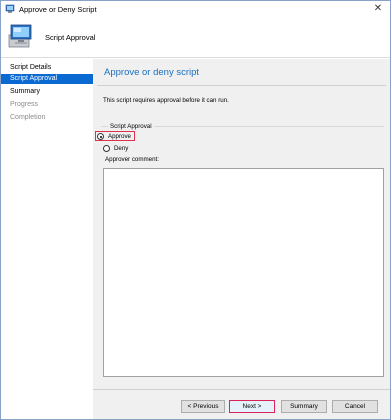 This screenshot has width=391, height=420. I want to click on deny-radio-option: Deny, so click(115, 149).